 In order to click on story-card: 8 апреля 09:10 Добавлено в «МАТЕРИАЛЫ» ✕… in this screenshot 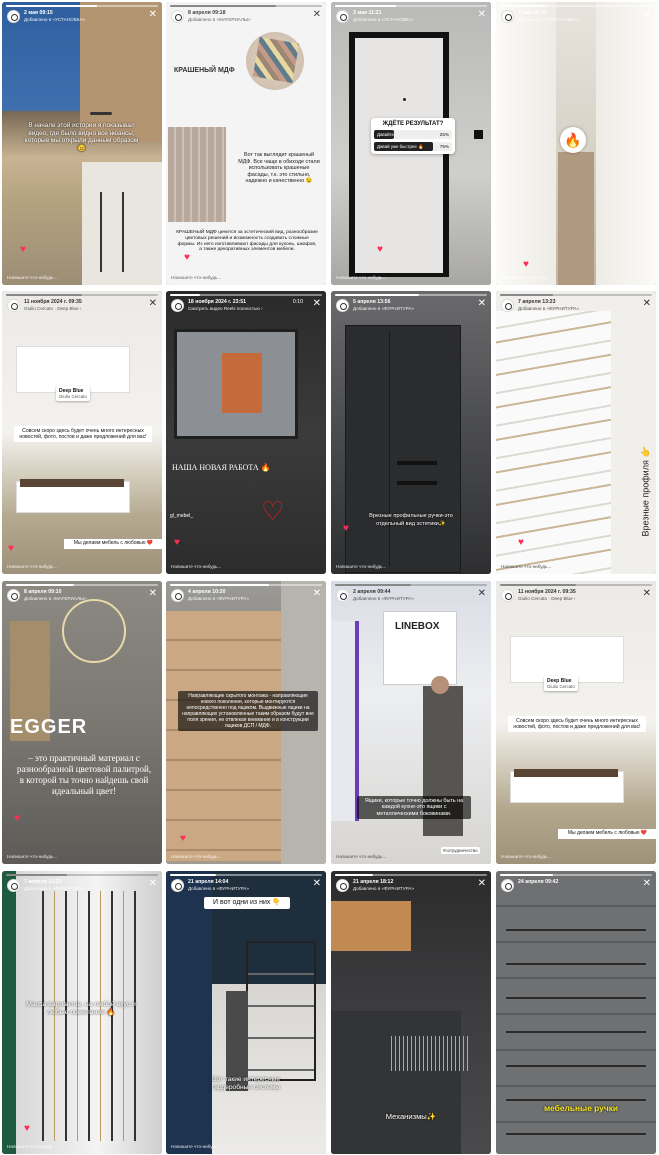, I will do `click(82, 722)`.